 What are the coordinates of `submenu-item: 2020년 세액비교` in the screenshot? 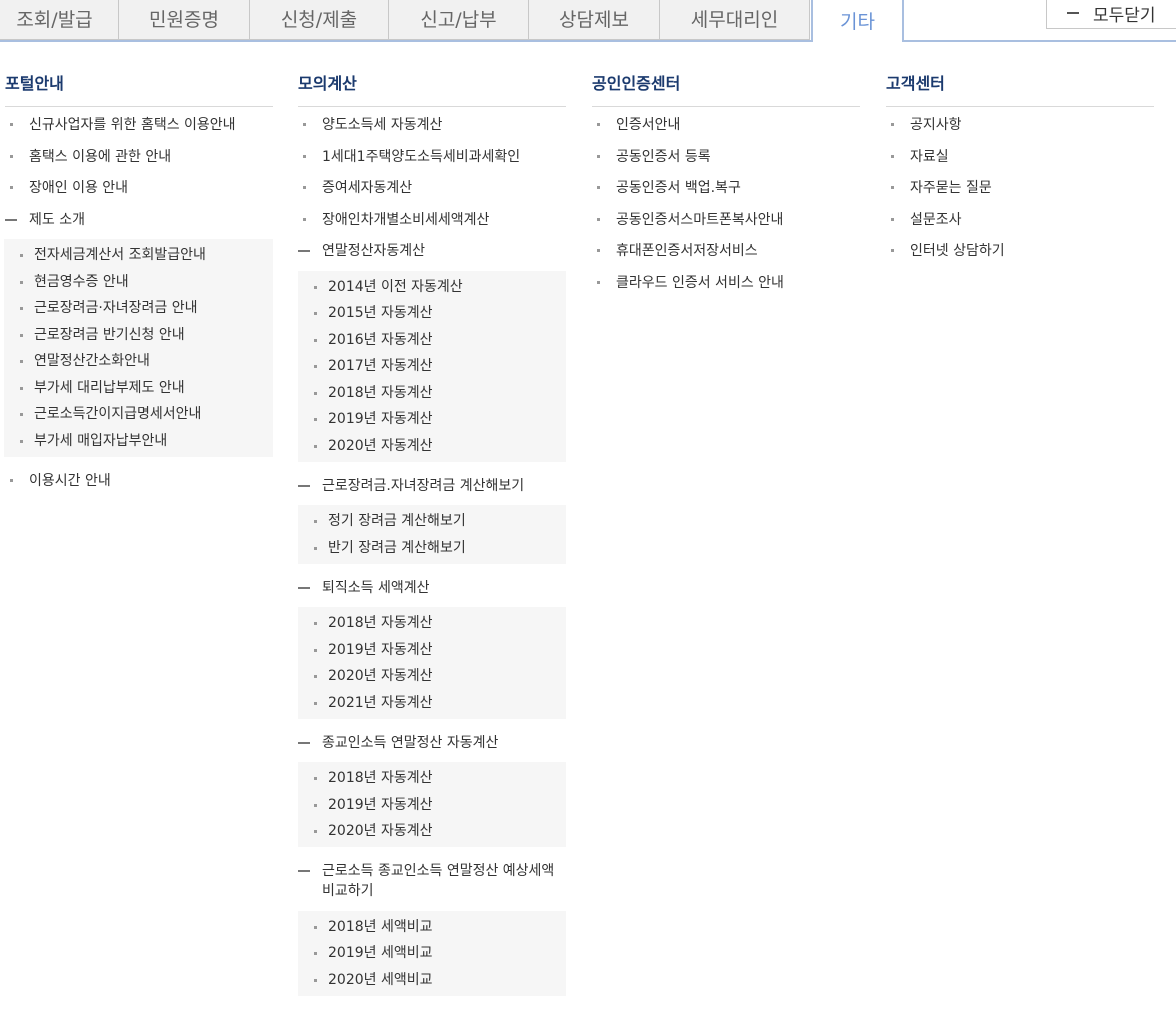 It's located at (432, 980).